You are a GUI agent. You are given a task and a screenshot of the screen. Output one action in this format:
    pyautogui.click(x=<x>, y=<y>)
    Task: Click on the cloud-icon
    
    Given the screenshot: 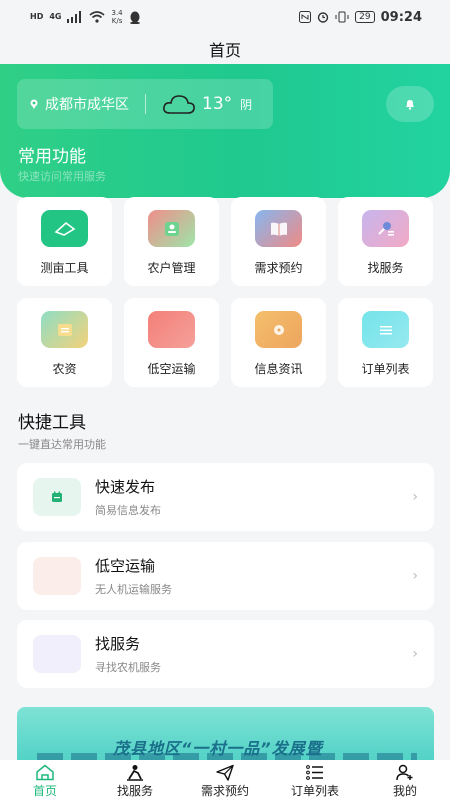 What is the action you would take?
    pyautogui.click(x=179, y=104)
    